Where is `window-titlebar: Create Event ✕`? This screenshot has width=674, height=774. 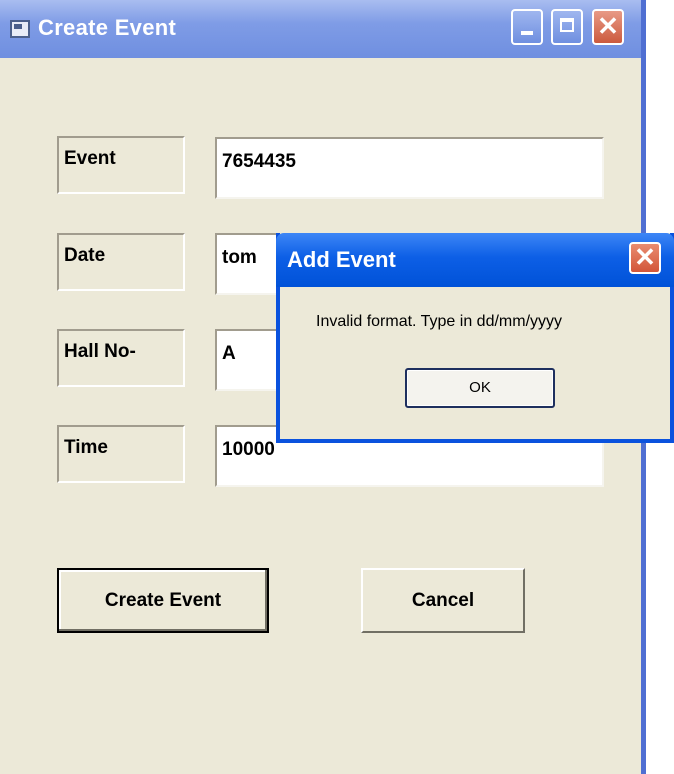 window-titlebar: Create Event ✕ is located at coordinates (320, 29).